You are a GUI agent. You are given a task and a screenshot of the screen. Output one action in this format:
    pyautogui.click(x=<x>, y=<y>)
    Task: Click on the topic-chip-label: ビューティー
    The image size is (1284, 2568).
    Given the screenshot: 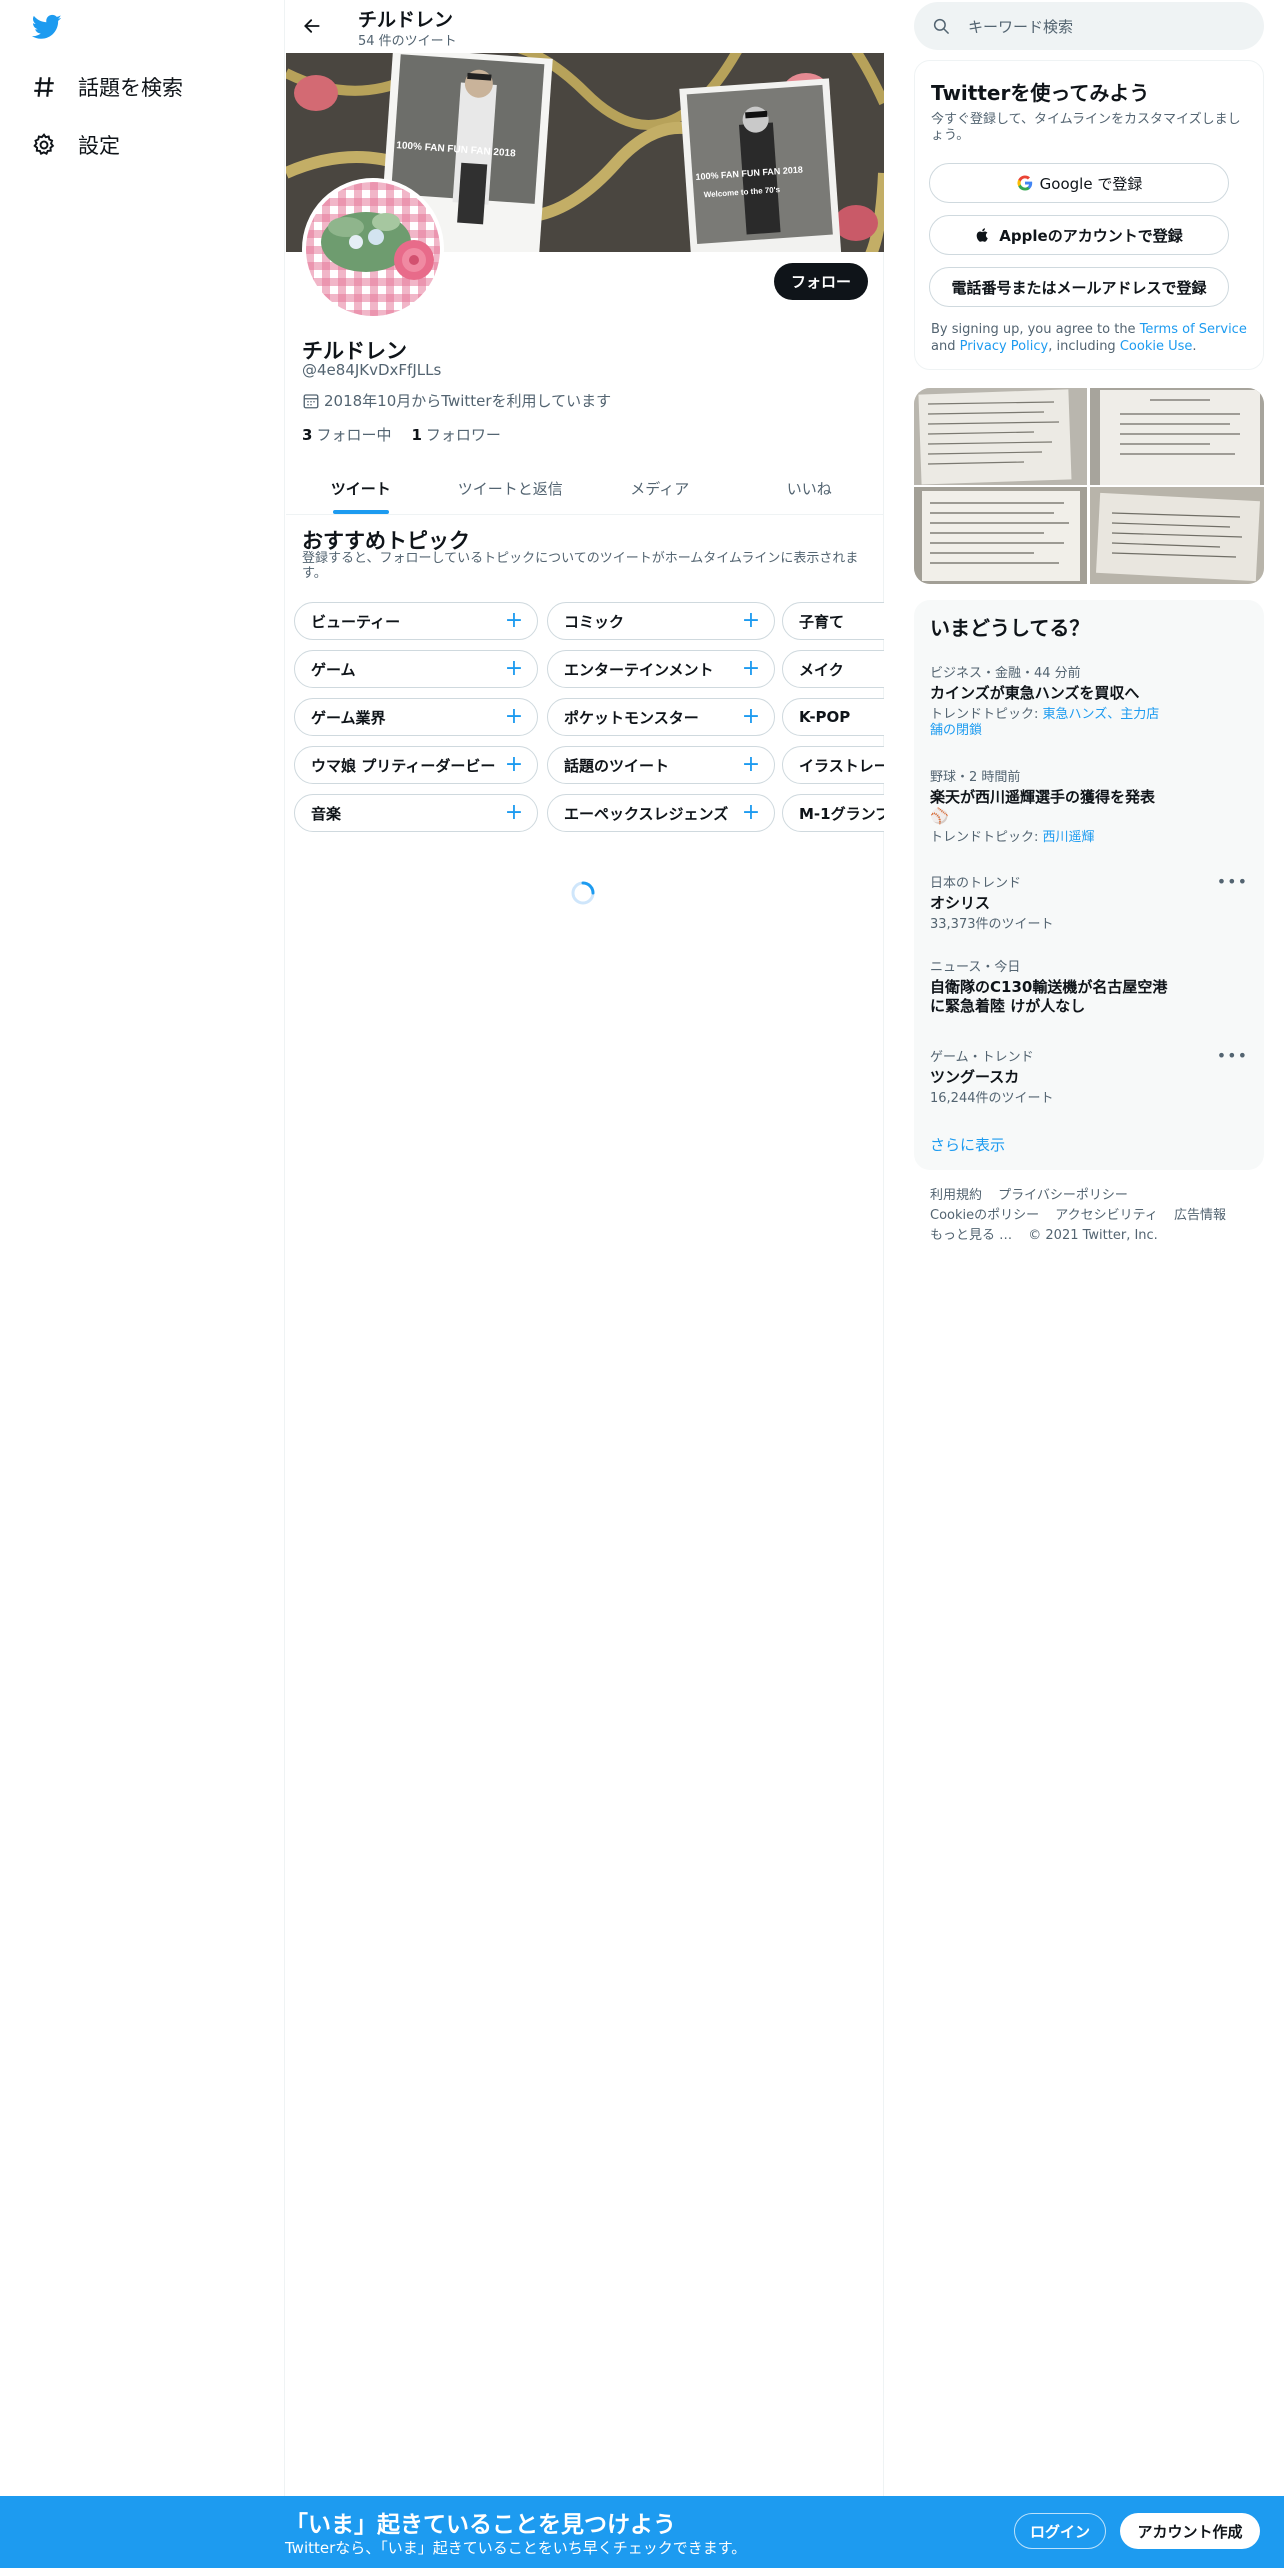 What is the action you would take?
    pyautogui.click(x=356, y=621)
    